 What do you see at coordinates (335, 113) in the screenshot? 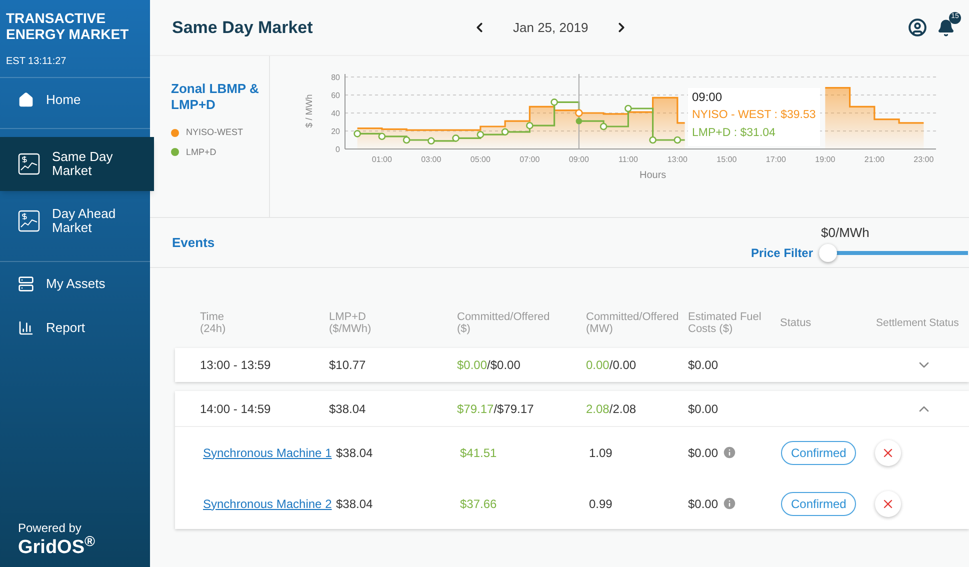
I see `y-tick-label: 40` at bounding box center [335, 113].